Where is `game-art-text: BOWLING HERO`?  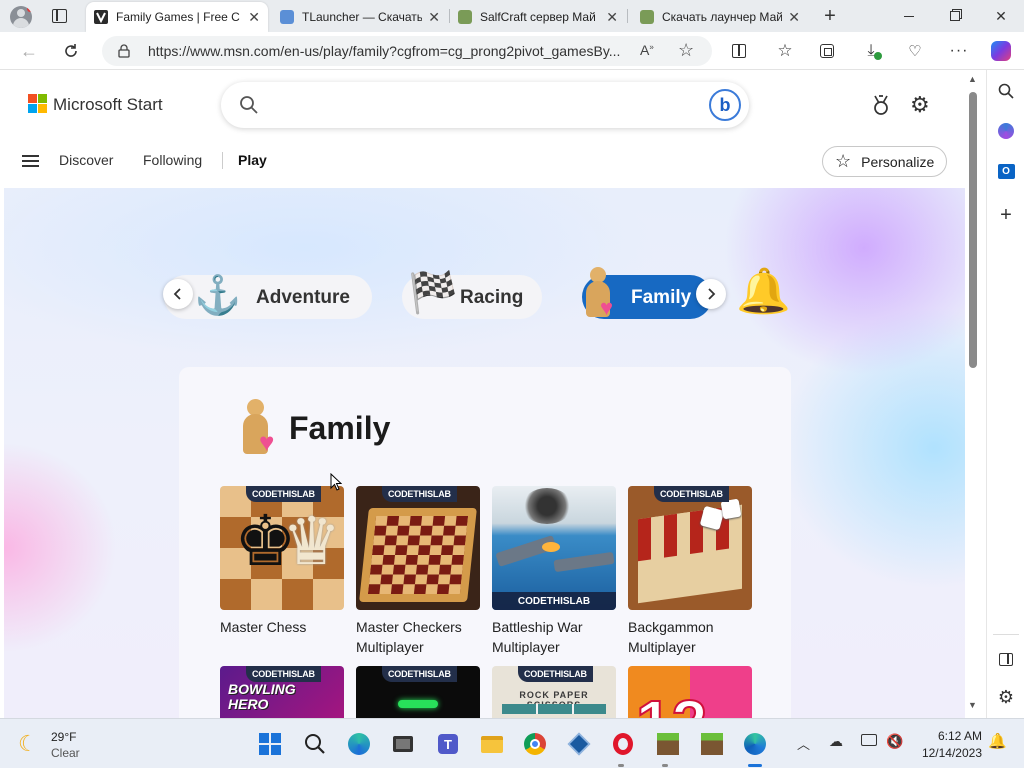
game-art-text: BOWLING HERO is located at coordinates (262, 696).